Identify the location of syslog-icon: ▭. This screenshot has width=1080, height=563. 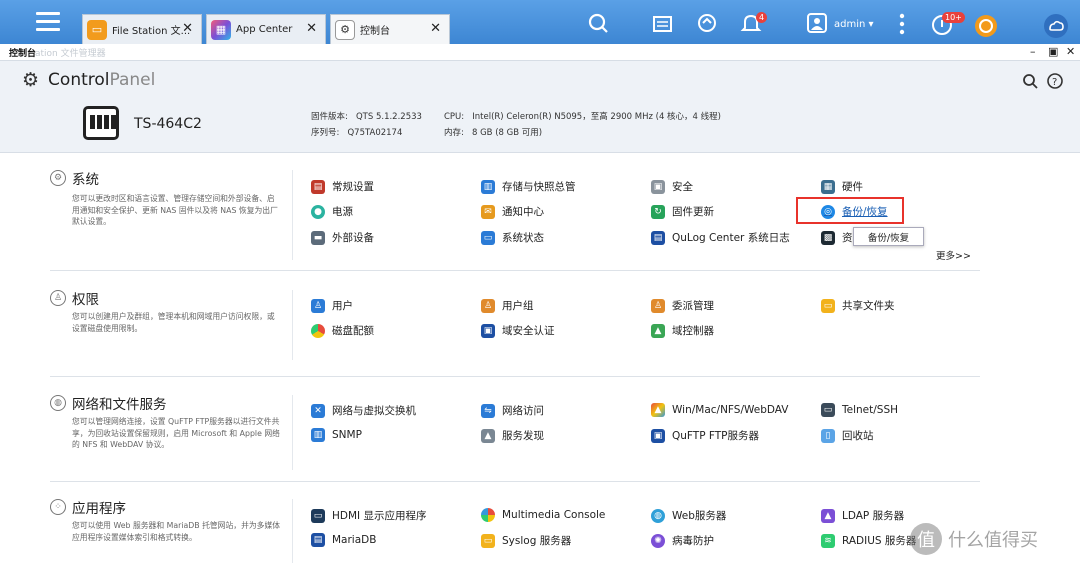
(488, 540).